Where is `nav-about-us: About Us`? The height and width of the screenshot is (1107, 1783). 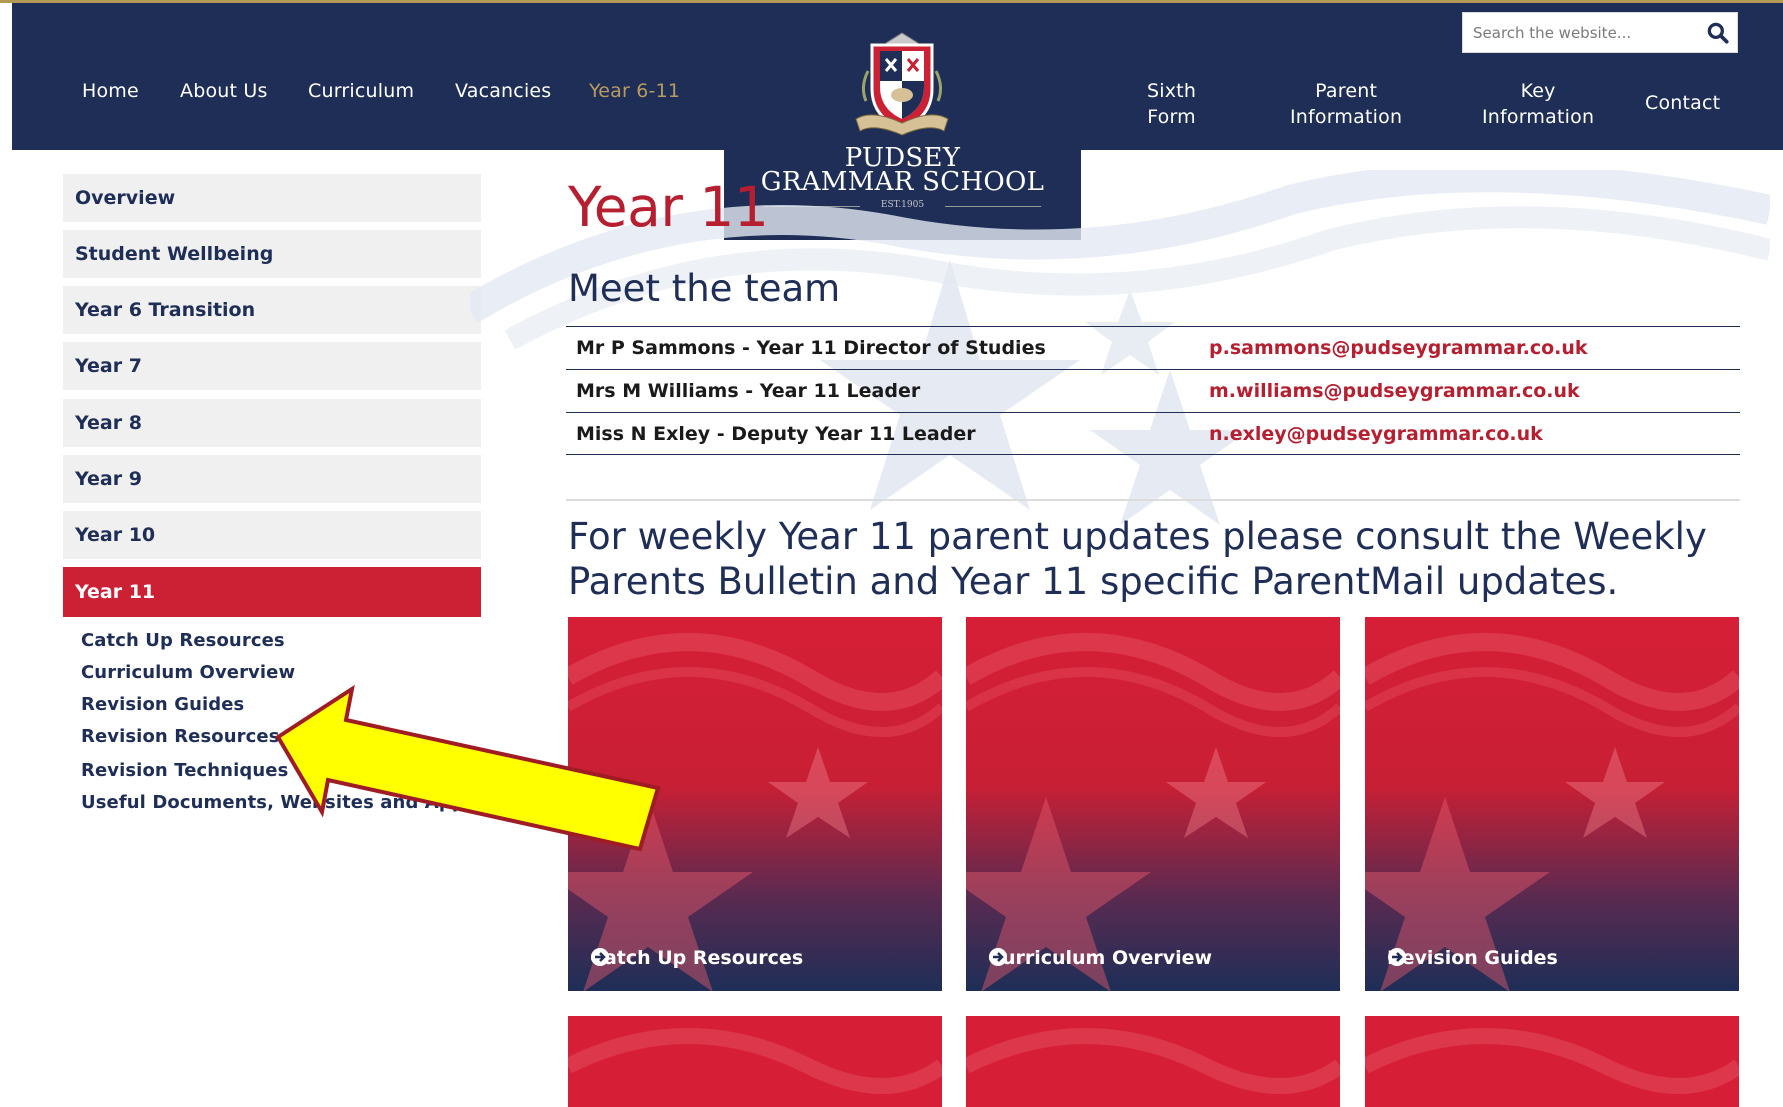 nav-about-us: About Us is located at coordinates (224, 91).